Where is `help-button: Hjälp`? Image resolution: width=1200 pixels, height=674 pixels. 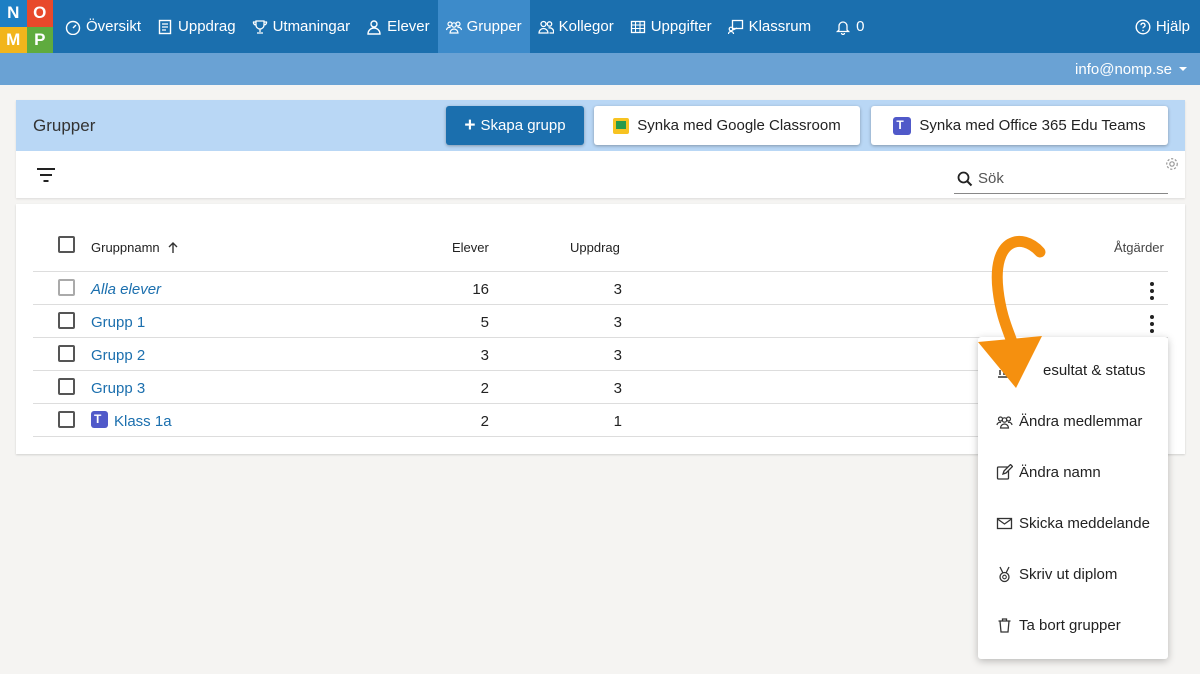 help-button: Hjälp is located at coordinates (1162, 26).